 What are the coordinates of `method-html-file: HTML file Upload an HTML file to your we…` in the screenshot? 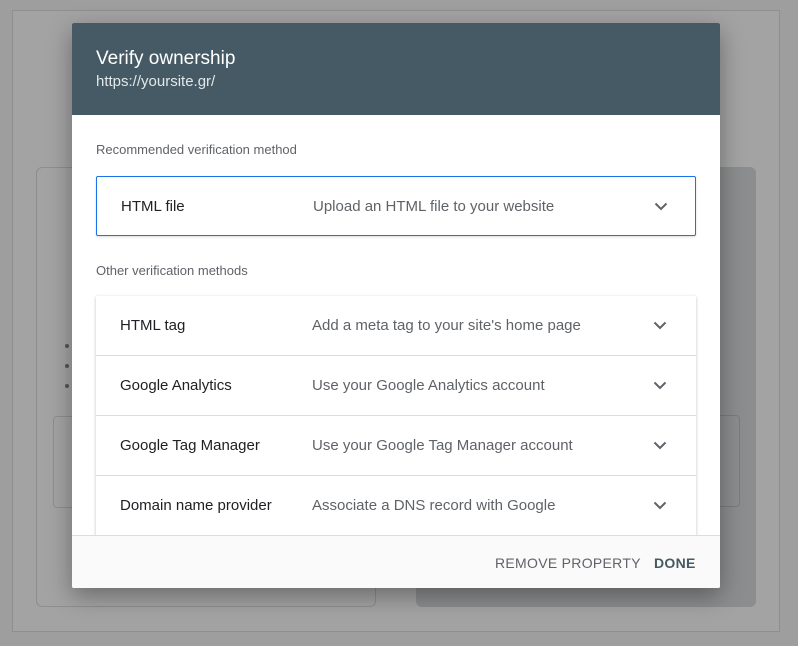 It's located at (396, 206).